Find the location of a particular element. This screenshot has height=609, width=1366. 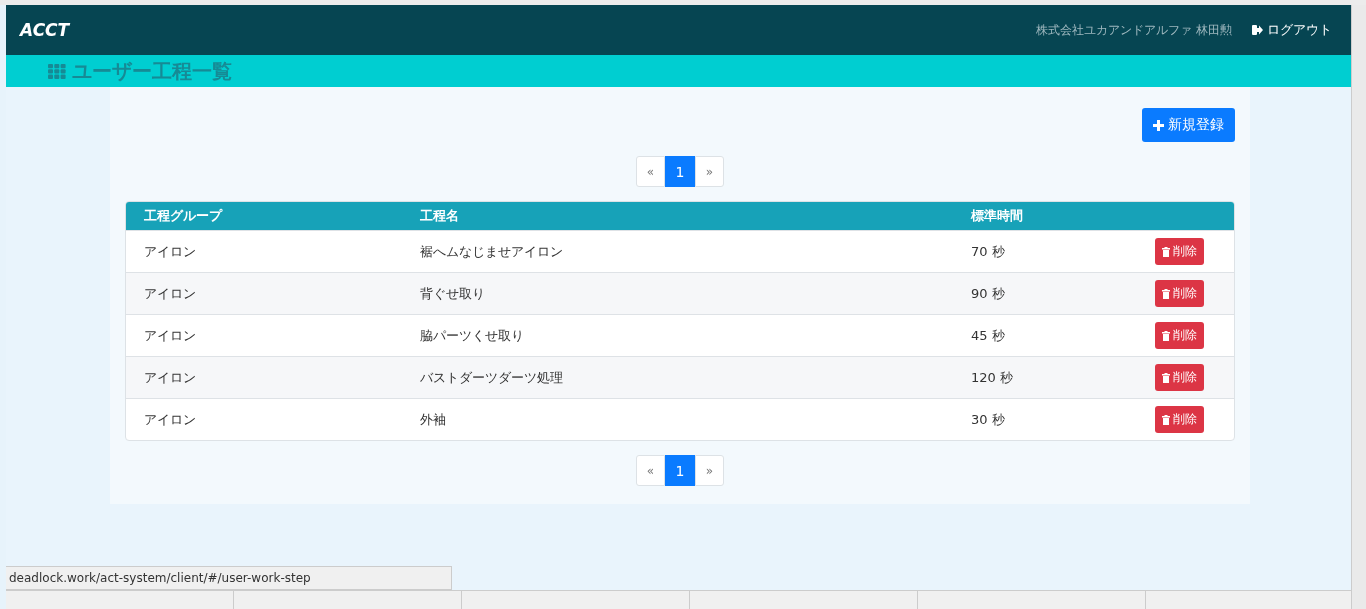

table-cell-text: 90 秒 is located at coordinates (988, 293).